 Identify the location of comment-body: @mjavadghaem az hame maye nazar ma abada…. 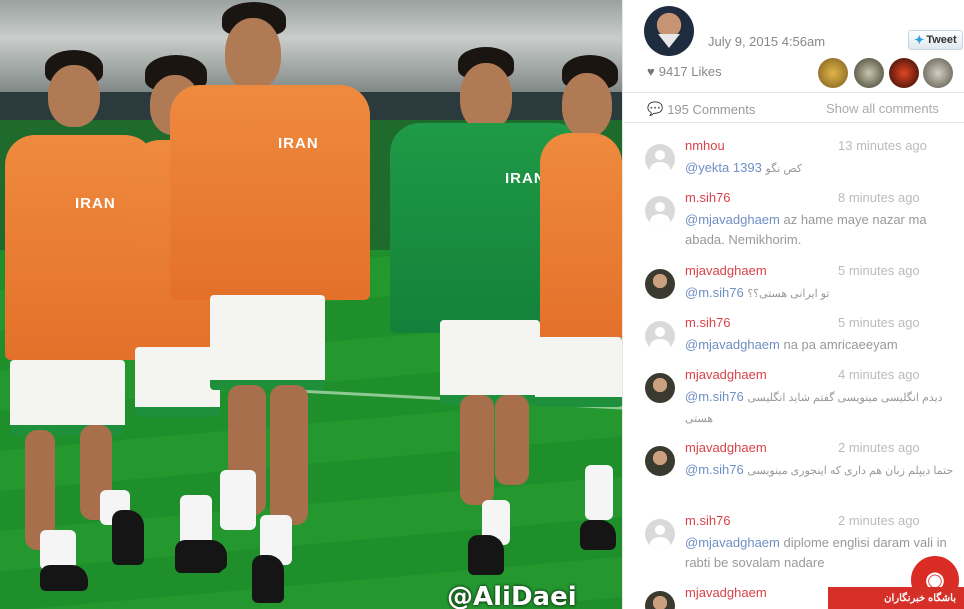
(824, 230).